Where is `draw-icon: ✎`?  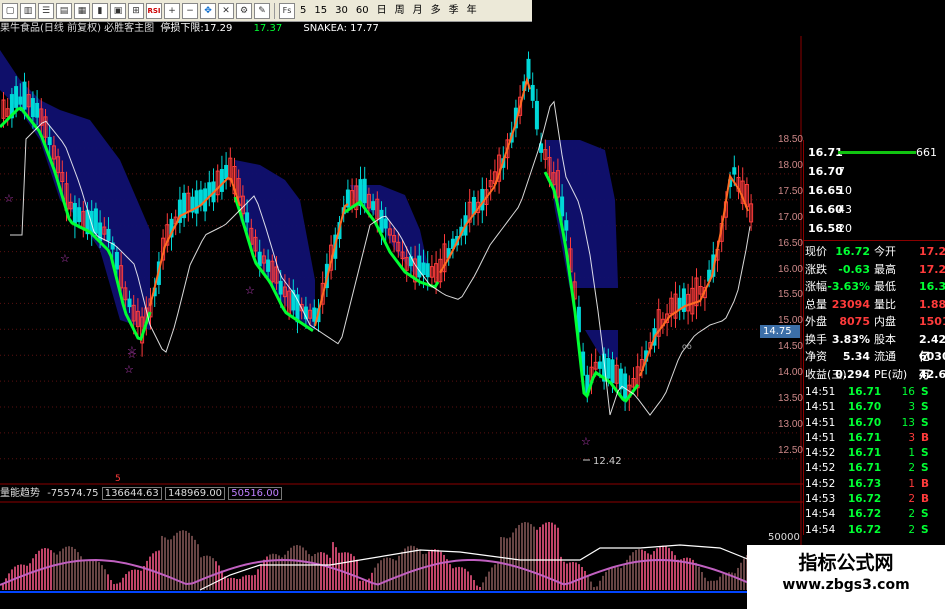
draw-icon: ✎ is located at coordinates (262, 10).